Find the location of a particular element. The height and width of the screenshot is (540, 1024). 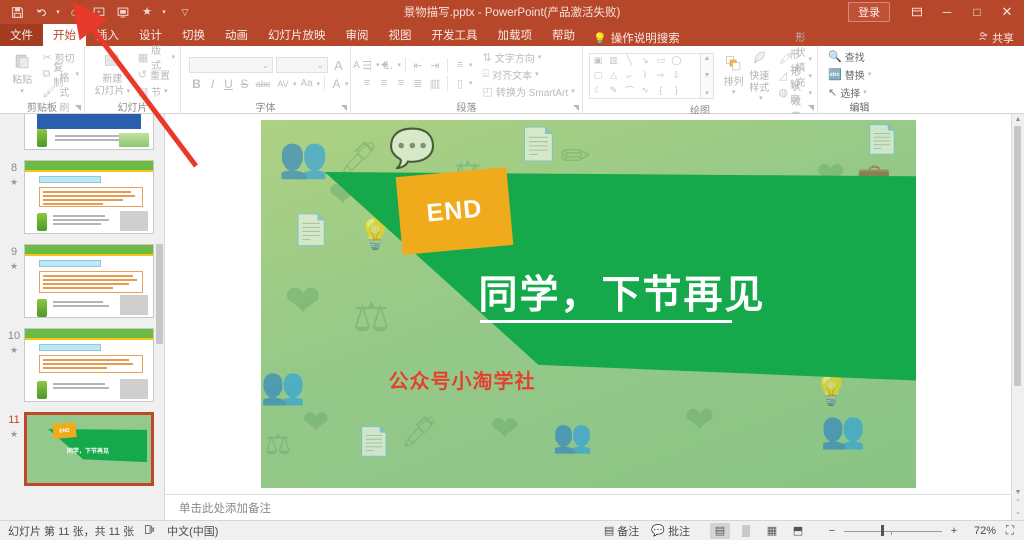

language-indicator: 中文(中国) is located at coordinates (192, 531).